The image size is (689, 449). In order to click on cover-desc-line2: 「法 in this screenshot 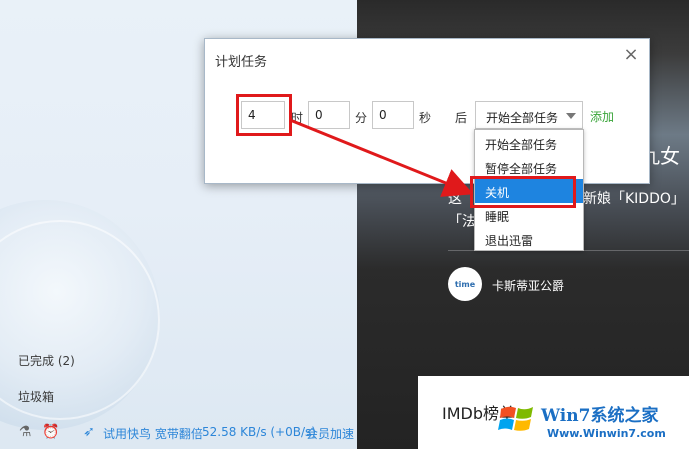, I will do `click(462, 222)`.